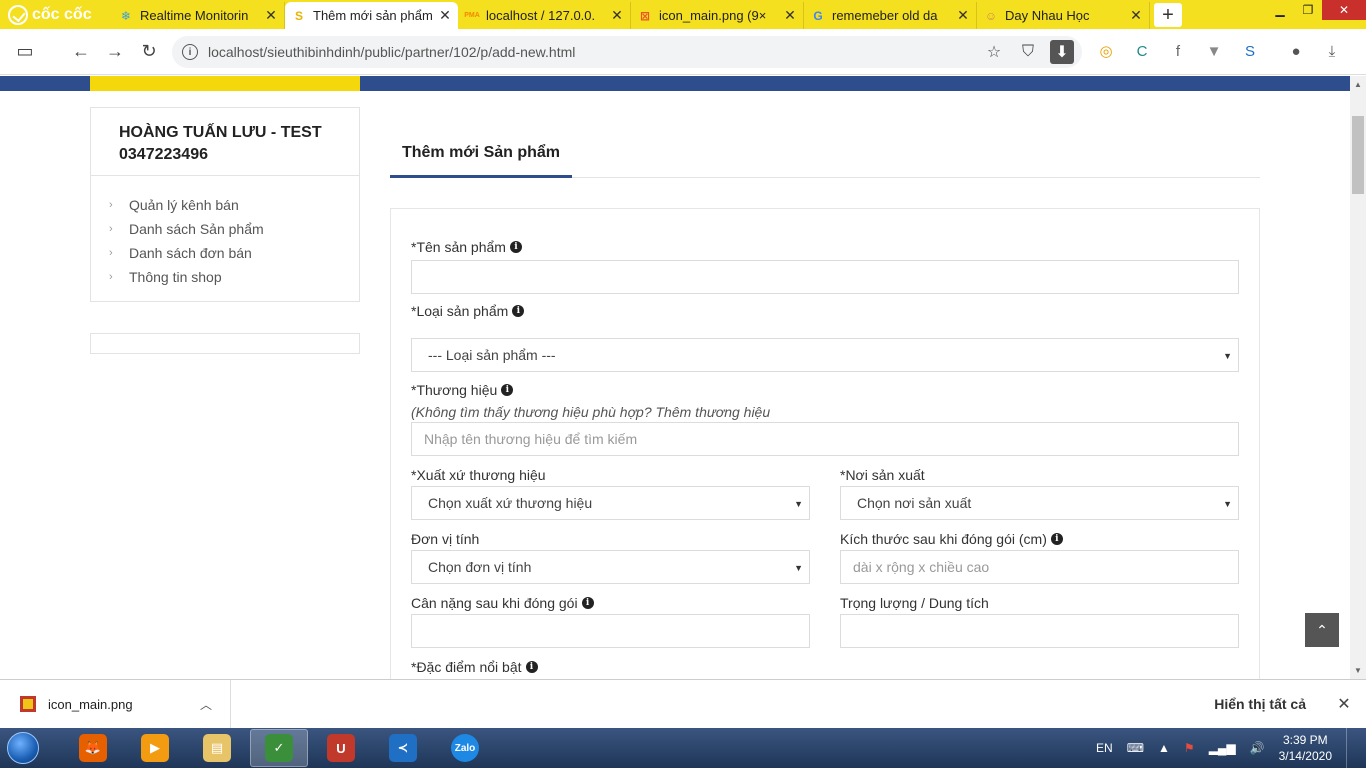 This screenshot has width=1366, height=768. What do you see at coordinates (825, 154) in the screenshot?
I see `content-tabs: Thêm mới Sản phẩm` at bounding box center [825, 154].